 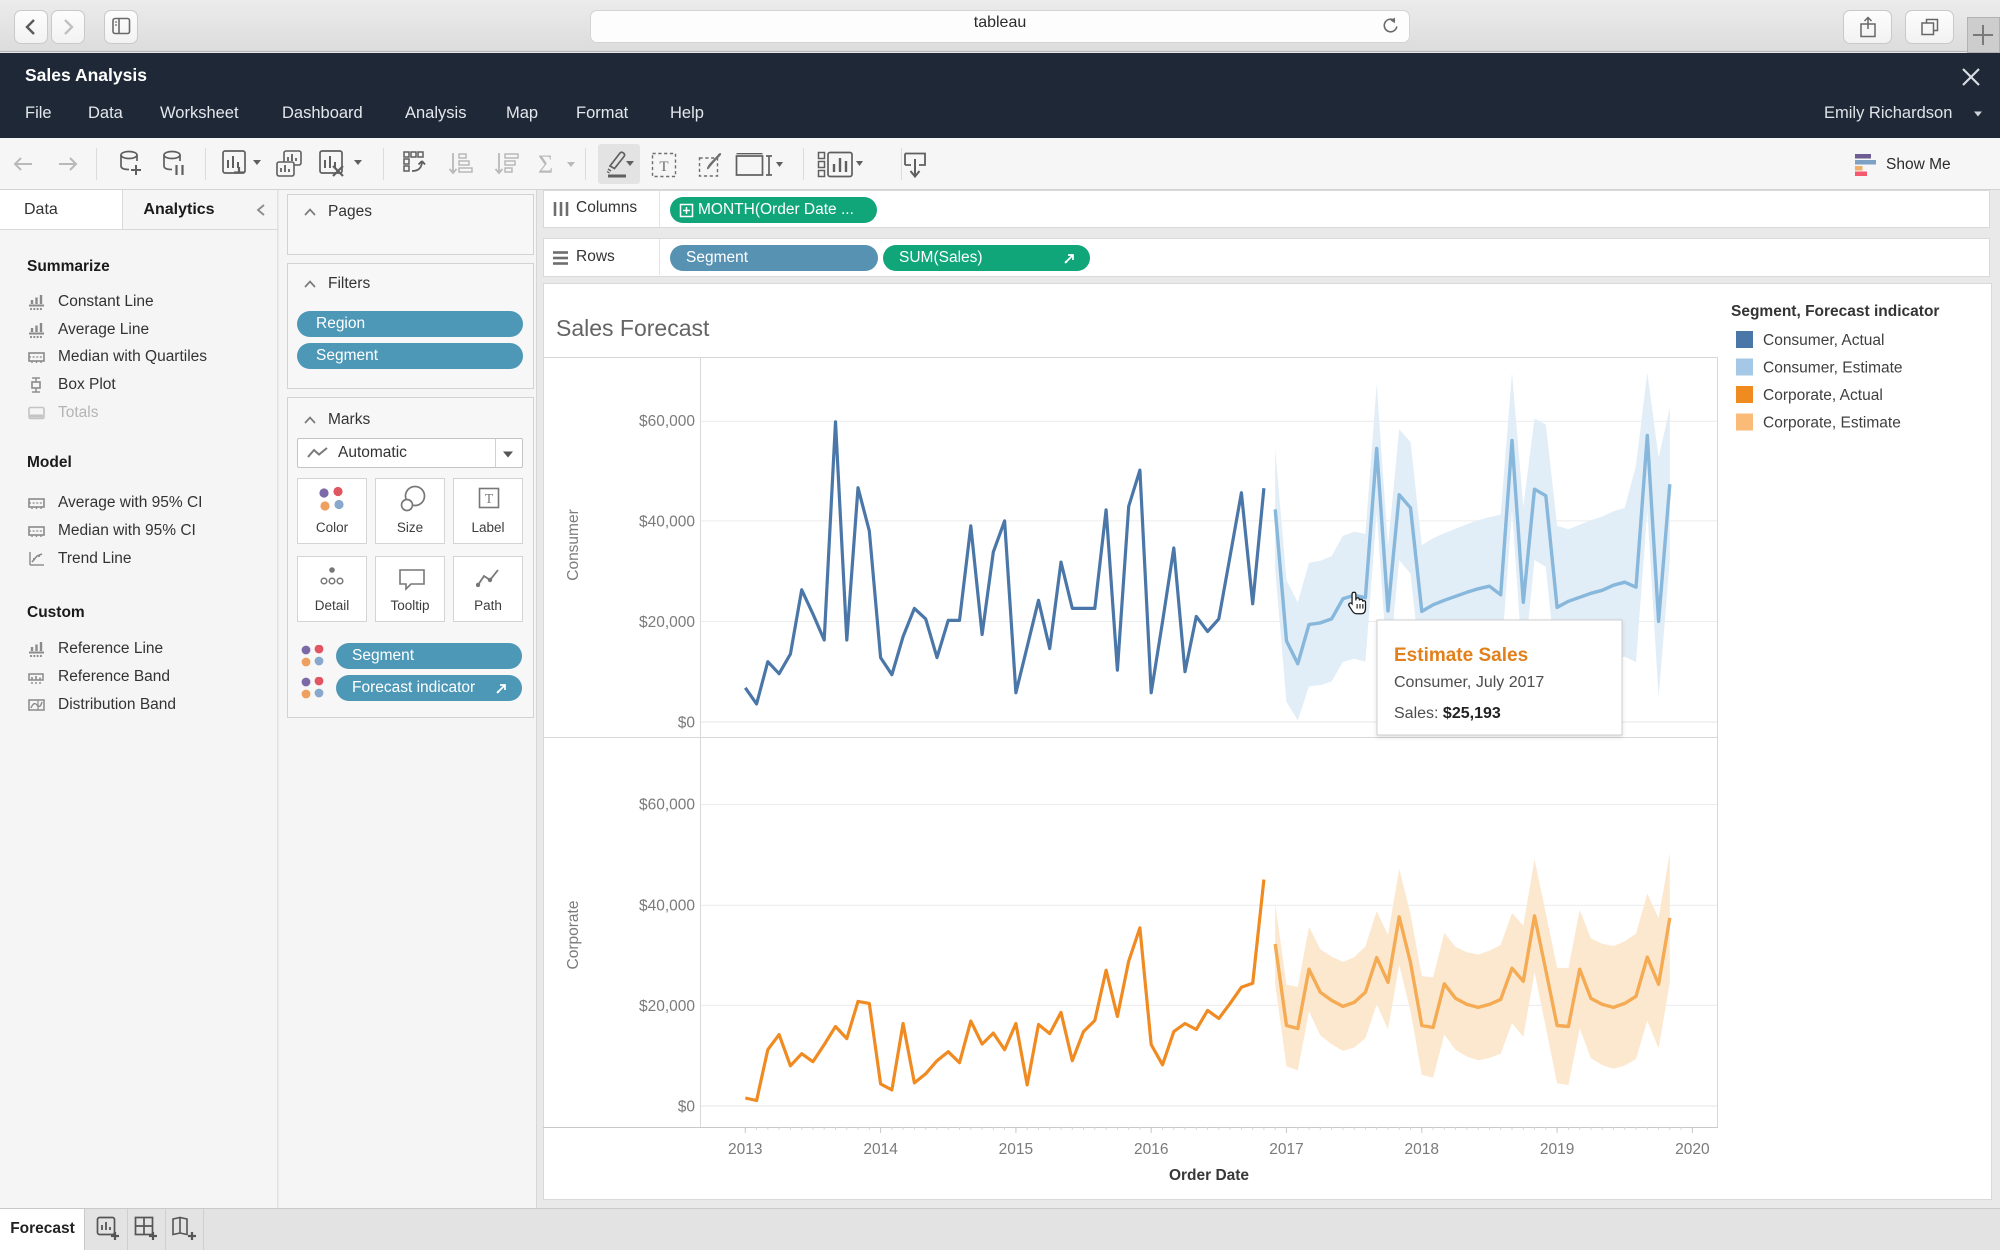 I want to click on svg-text: 2013, so click(x=745, y=1149).